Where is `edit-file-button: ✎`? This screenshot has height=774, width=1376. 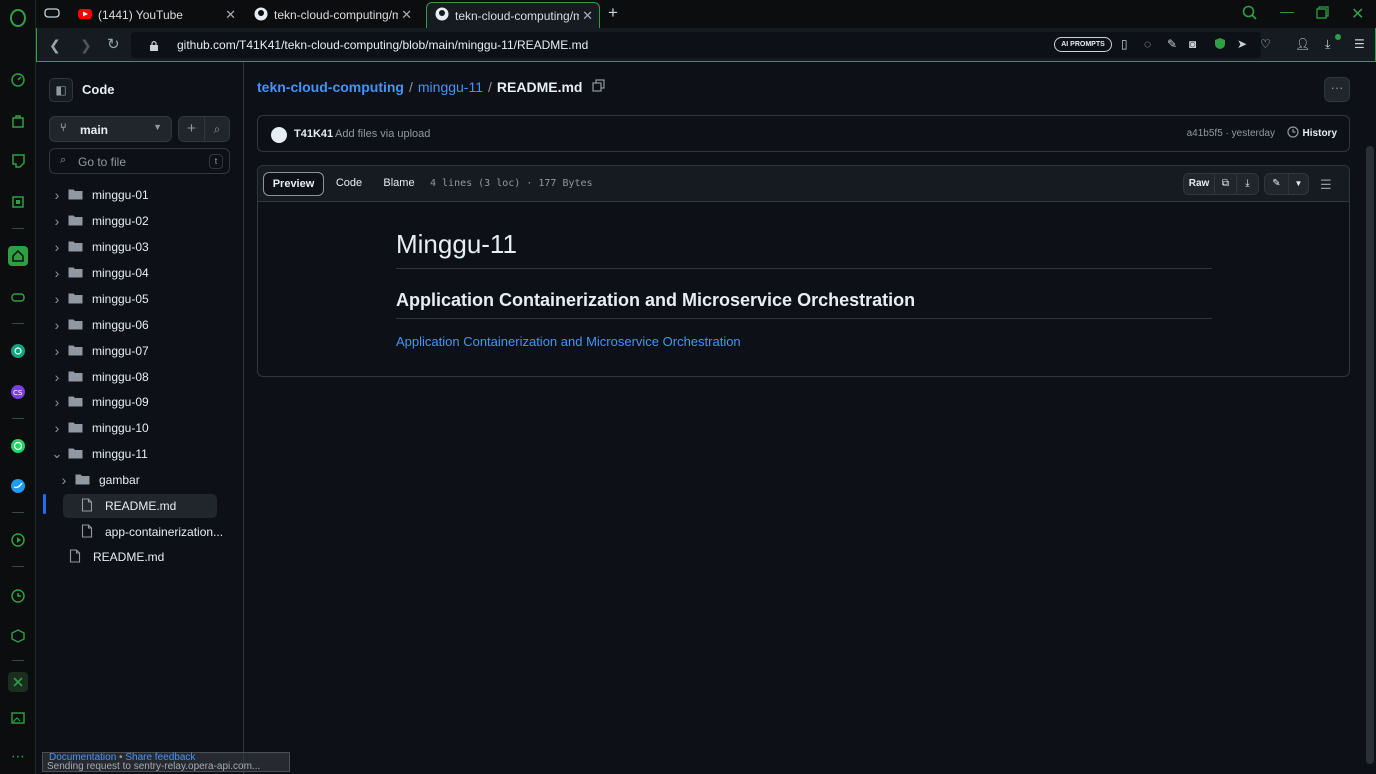 edit-file-button: ✎ is located at coordinates (1276, 184).